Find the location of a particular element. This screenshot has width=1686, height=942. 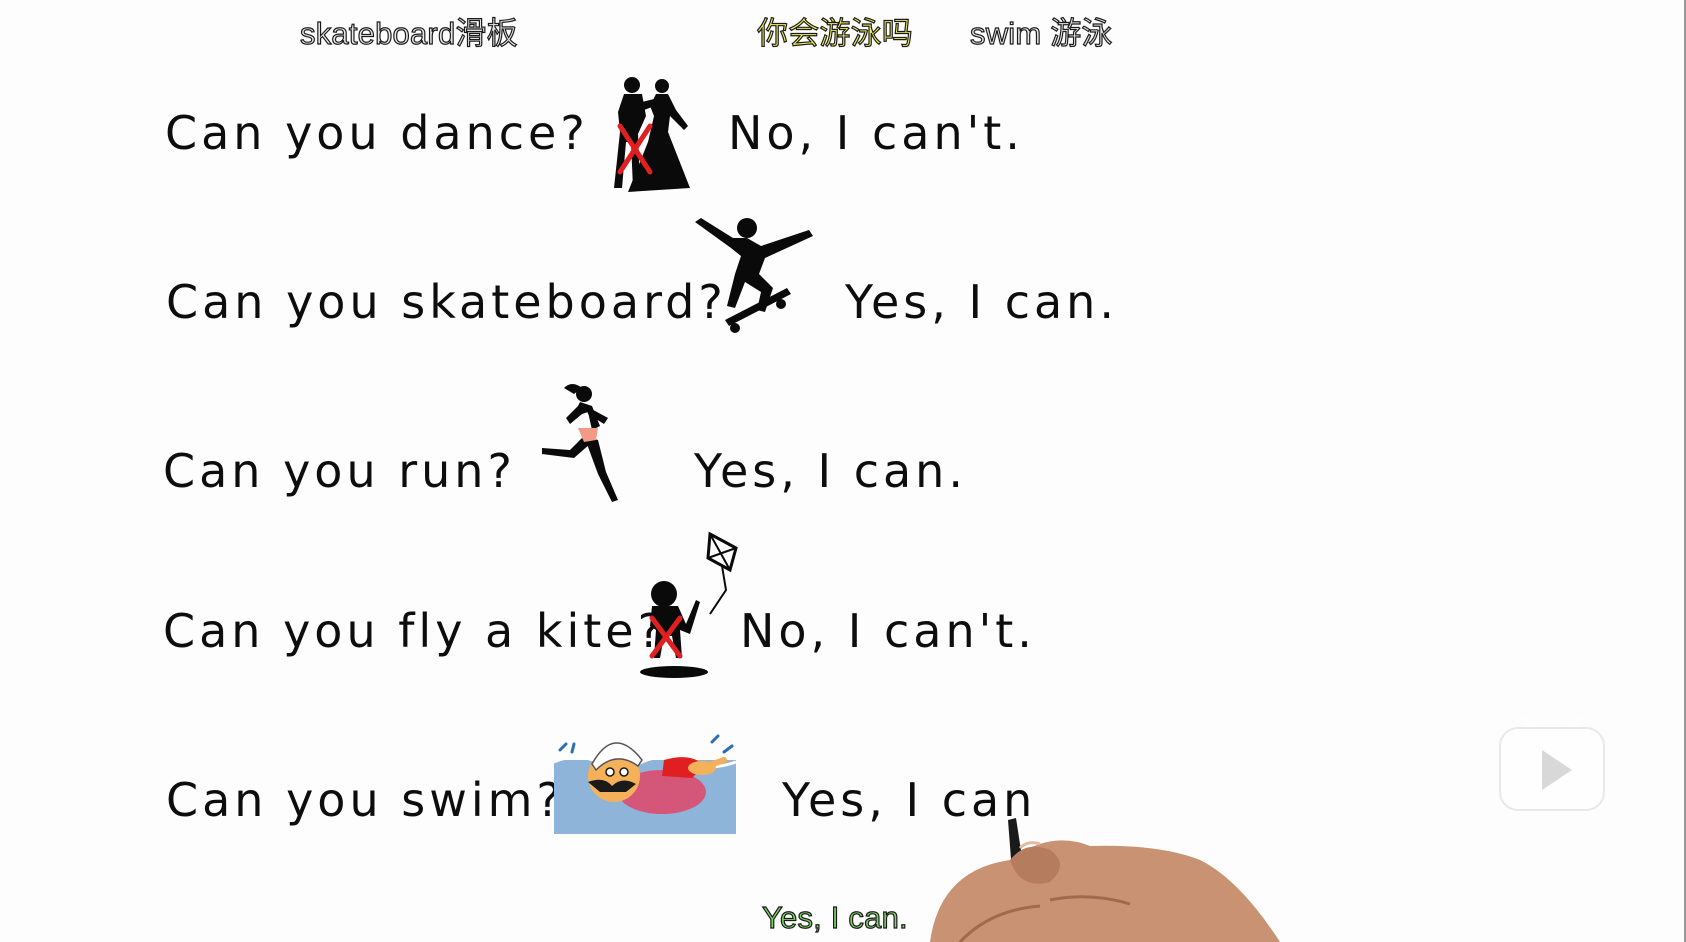

subtitle-top-right: swim 游泳 is located at coordinates (1041, 33).